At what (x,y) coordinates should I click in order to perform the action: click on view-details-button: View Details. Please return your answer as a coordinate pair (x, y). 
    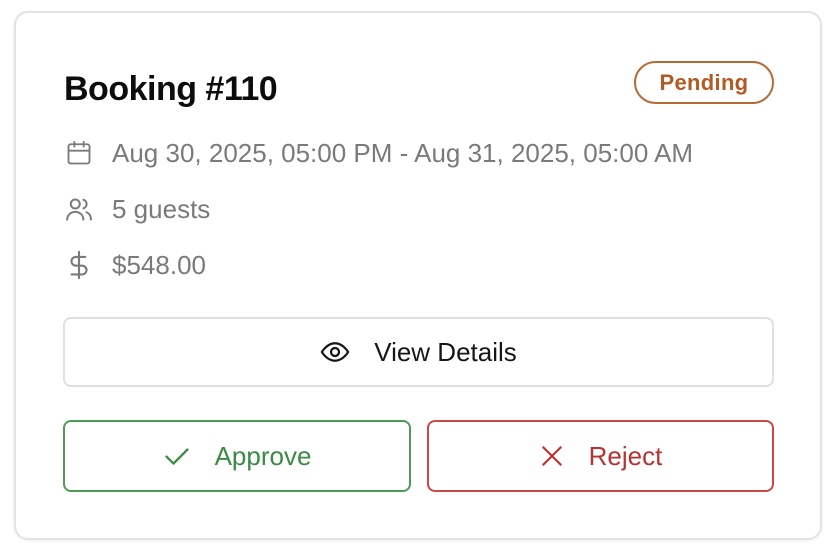
    Looking at the image, I should click on (418, 352).